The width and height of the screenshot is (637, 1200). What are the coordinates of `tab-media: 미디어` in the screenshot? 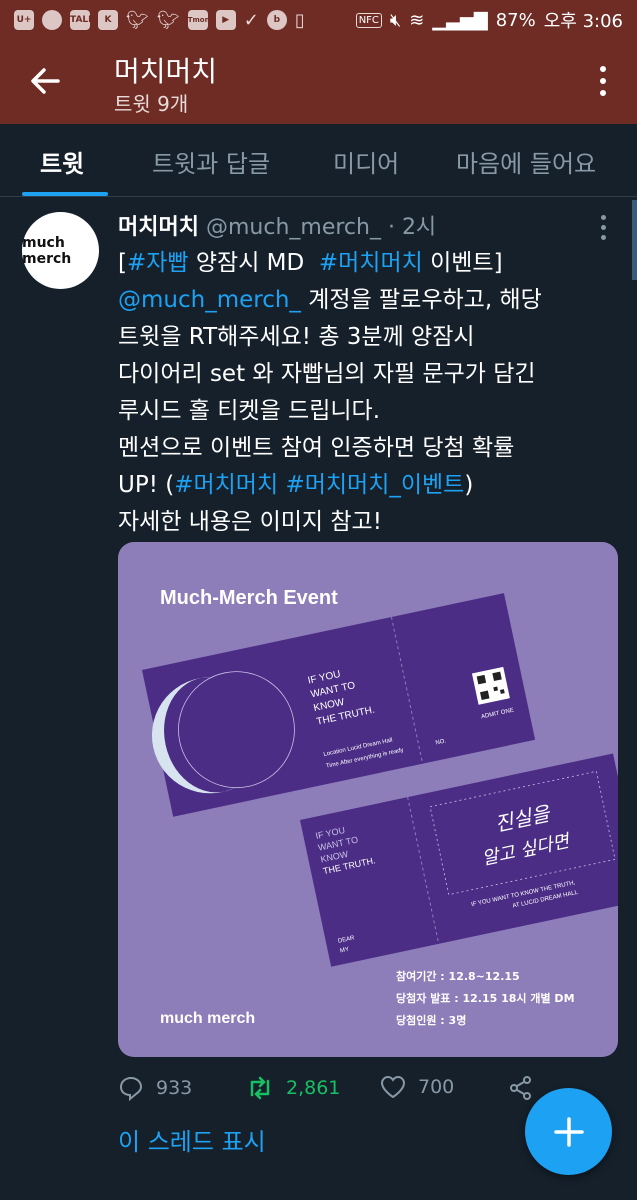 It's located at (366, 161).